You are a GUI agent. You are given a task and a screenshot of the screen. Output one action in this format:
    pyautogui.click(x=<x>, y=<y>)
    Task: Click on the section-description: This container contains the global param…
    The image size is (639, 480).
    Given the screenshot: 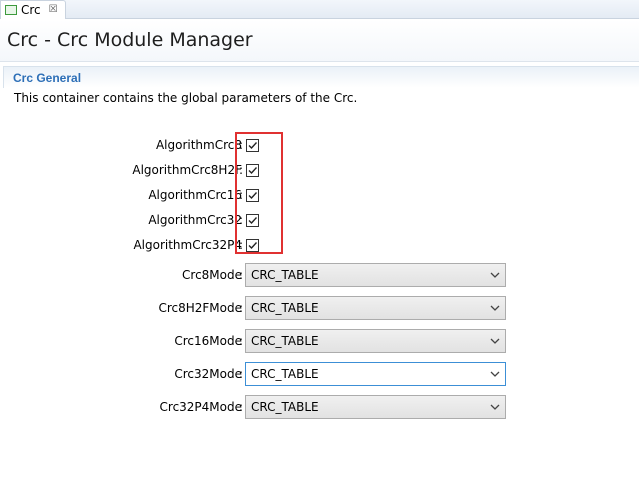 What is the action you would take?
    pyautogui.click(x=186, y=98)
    